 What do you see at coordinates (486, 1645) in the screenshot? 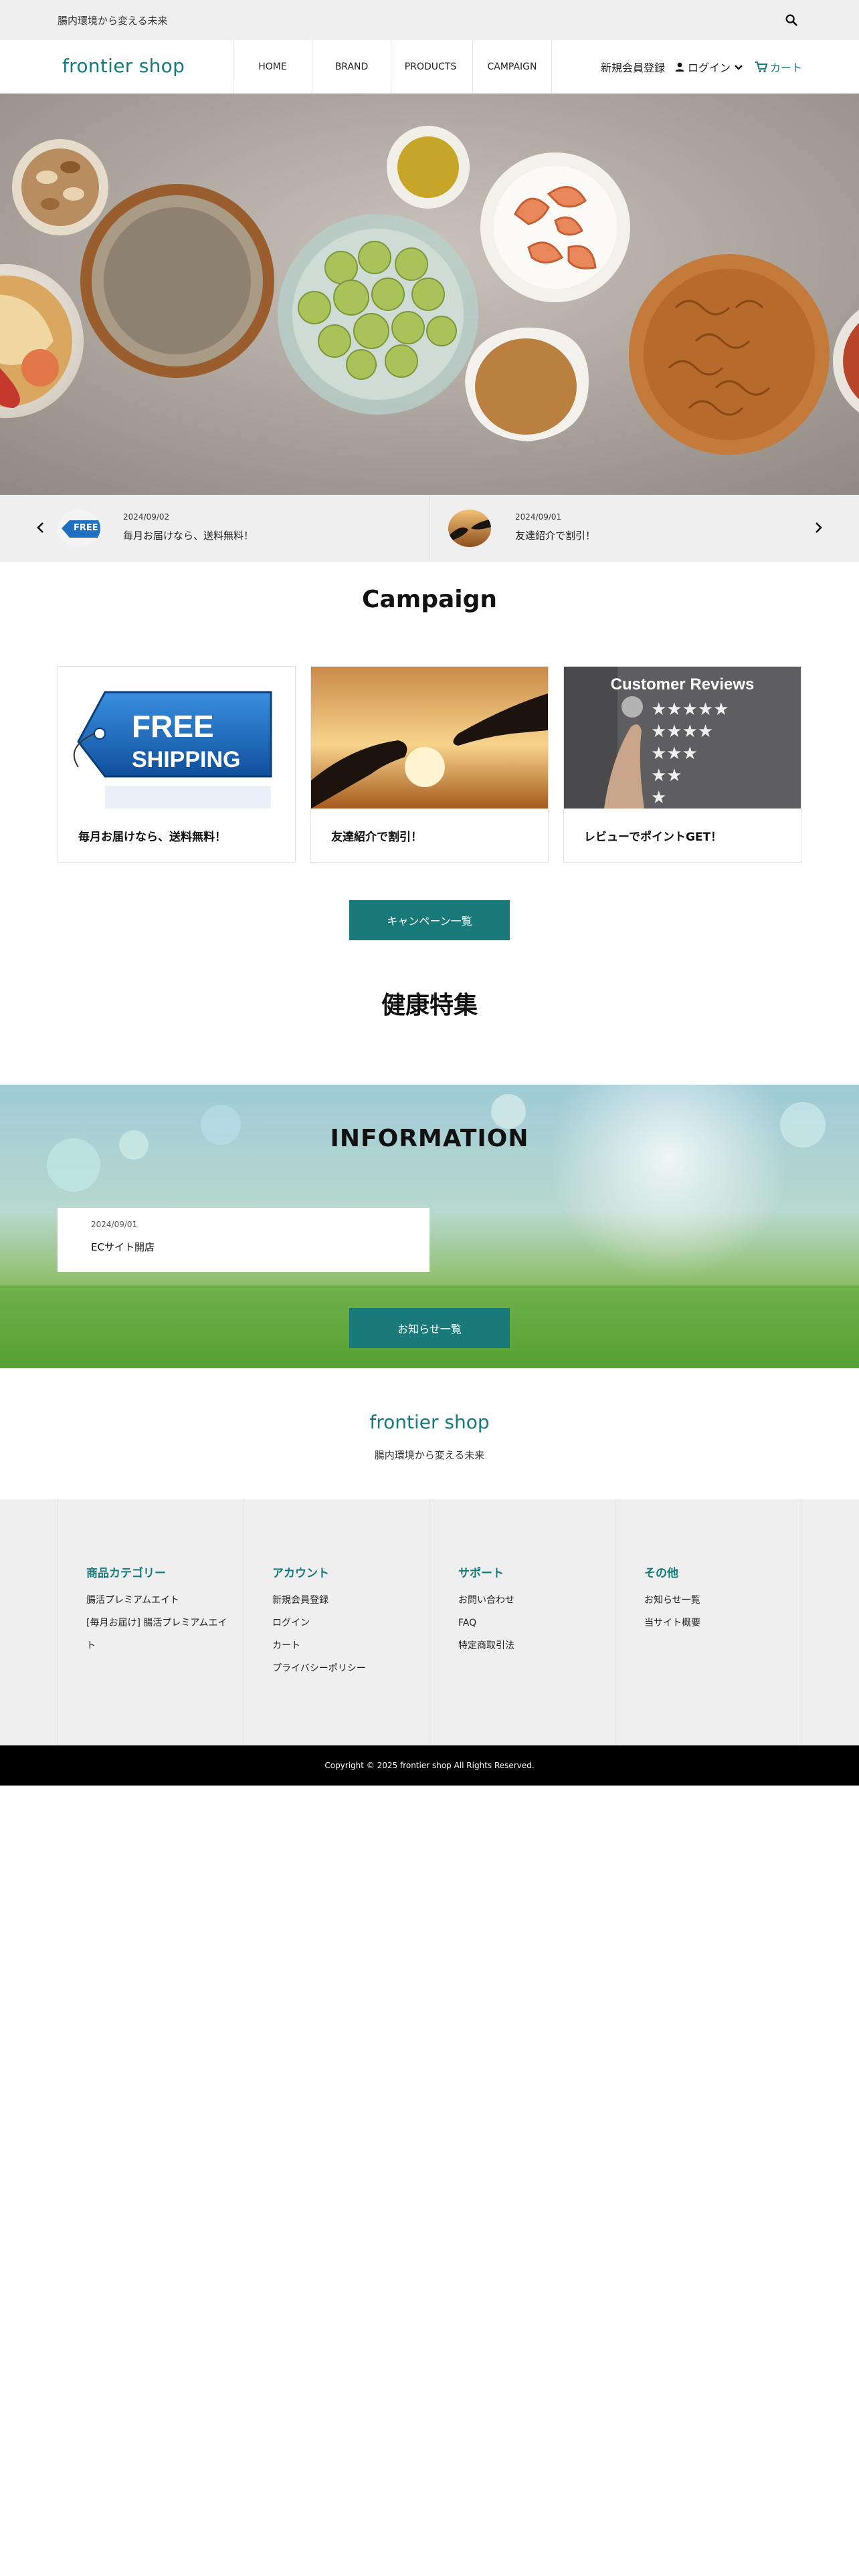
I see `footer-link: 特定商取引法` at bounding box center [486, 1645].